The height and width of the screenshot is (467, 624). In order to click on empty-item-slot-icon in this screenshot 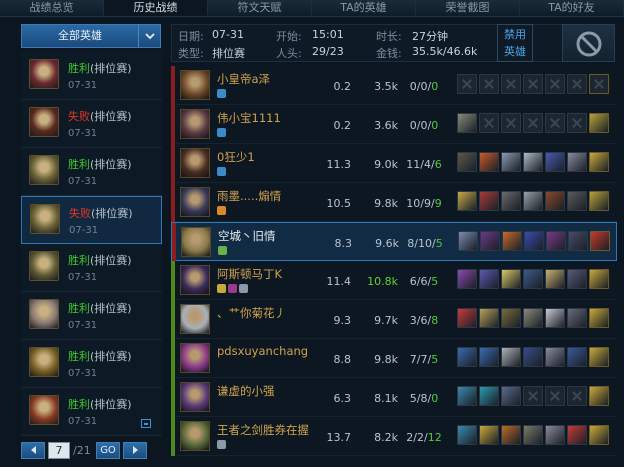, I will do `click(511, 84)`.